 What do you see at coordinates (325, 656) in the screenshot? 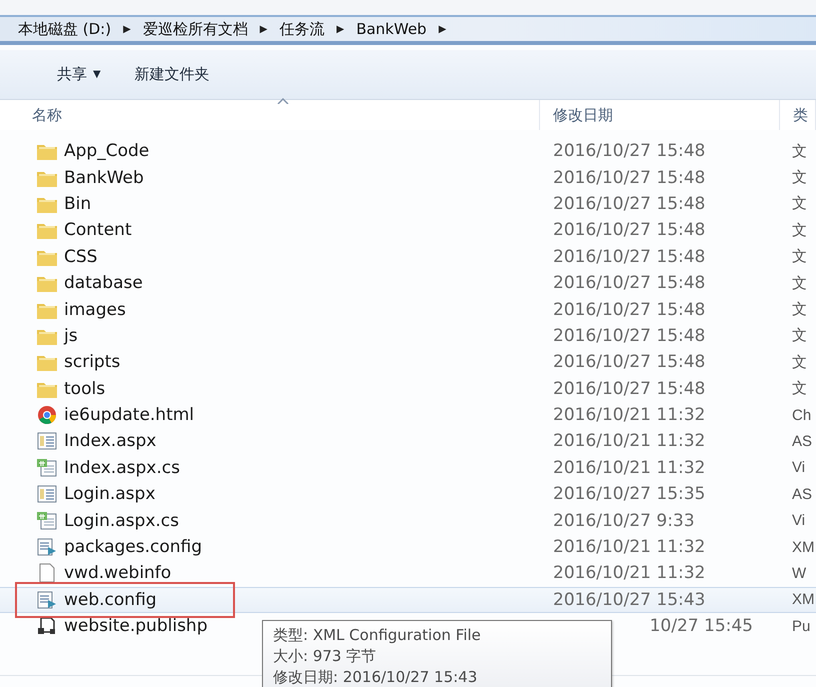
I see `tooltip-line: 大小: 973 字节` at bounding box center [325, 656].